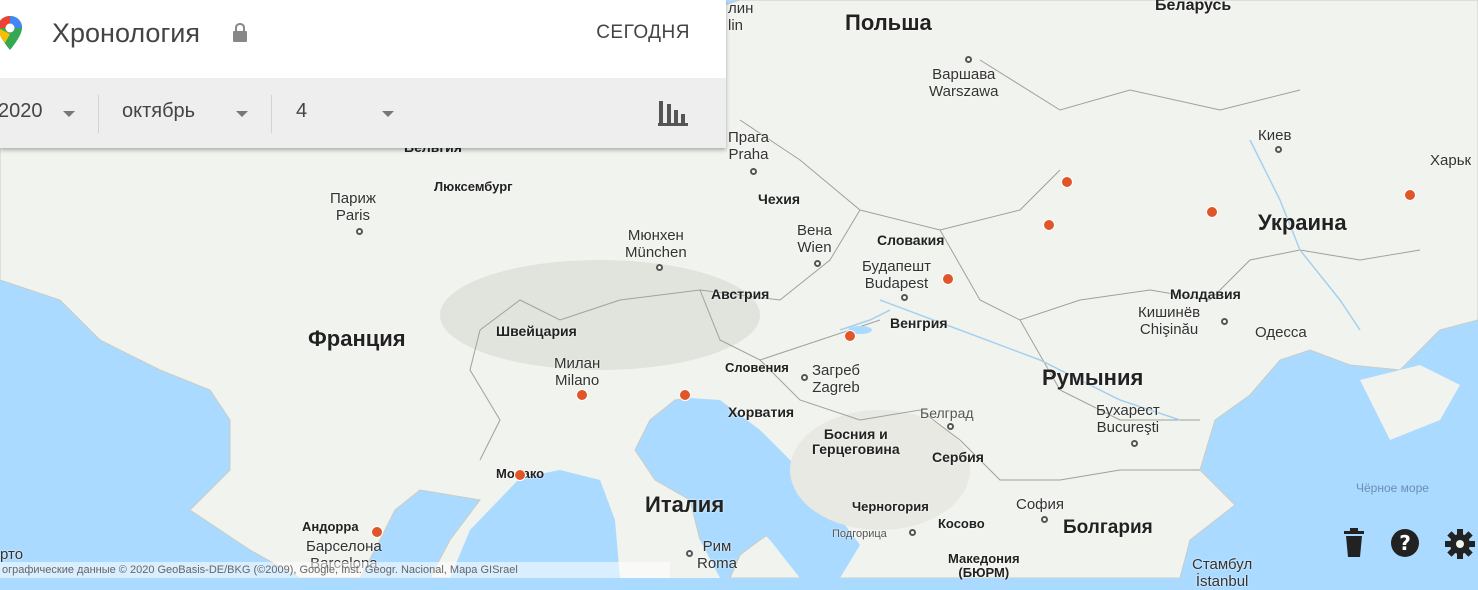 The height and width of the screenshot is (590, 1478). I want to click on label-berlin: лин lin, so click(741, 17).